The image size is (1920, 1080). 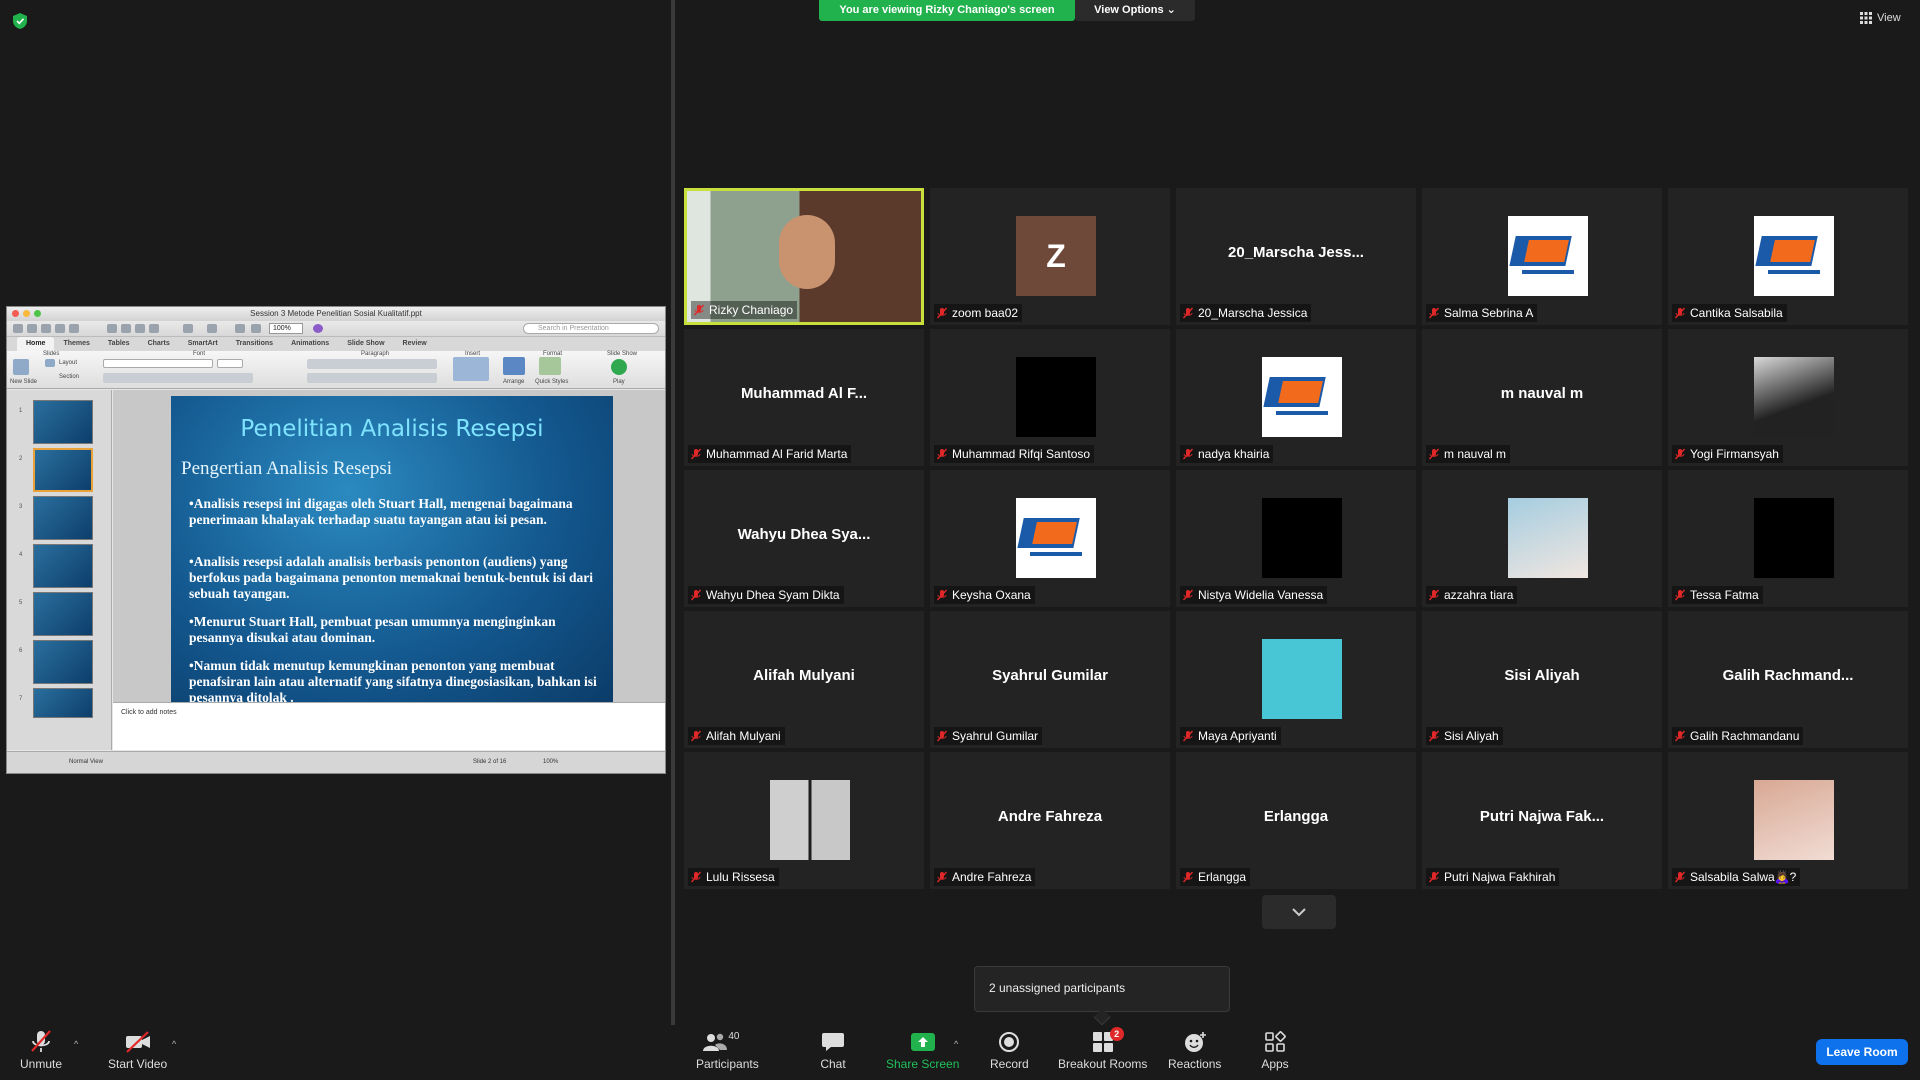 What do you see at coordinates (1050, 538) in the screenshot?
I see `participant-tile: Keysha Oxana` at bounding box center [1050, 538].